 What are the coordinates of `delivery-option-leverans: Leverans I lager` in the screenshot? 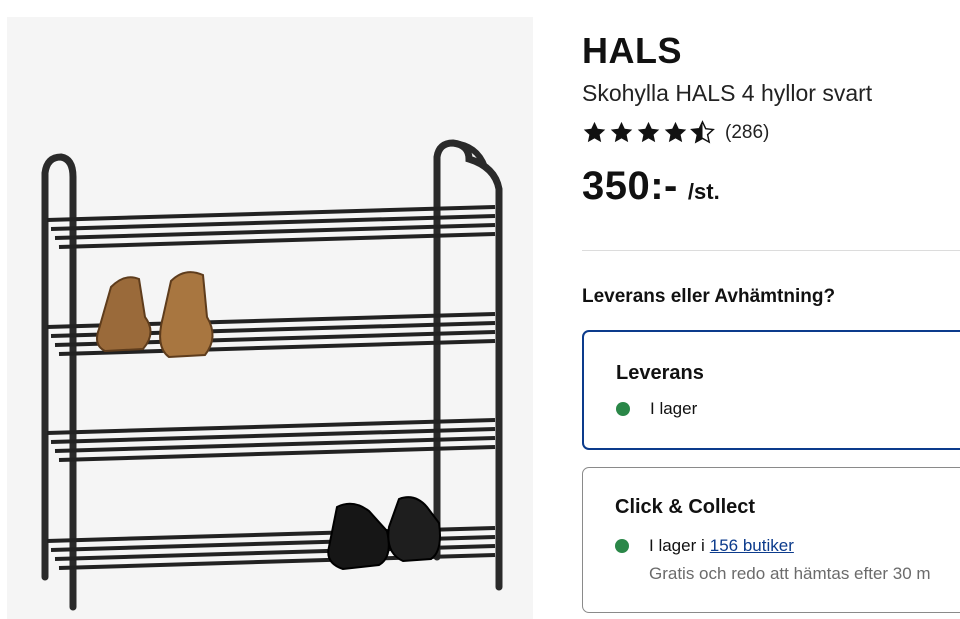 It's located at (771, 390).